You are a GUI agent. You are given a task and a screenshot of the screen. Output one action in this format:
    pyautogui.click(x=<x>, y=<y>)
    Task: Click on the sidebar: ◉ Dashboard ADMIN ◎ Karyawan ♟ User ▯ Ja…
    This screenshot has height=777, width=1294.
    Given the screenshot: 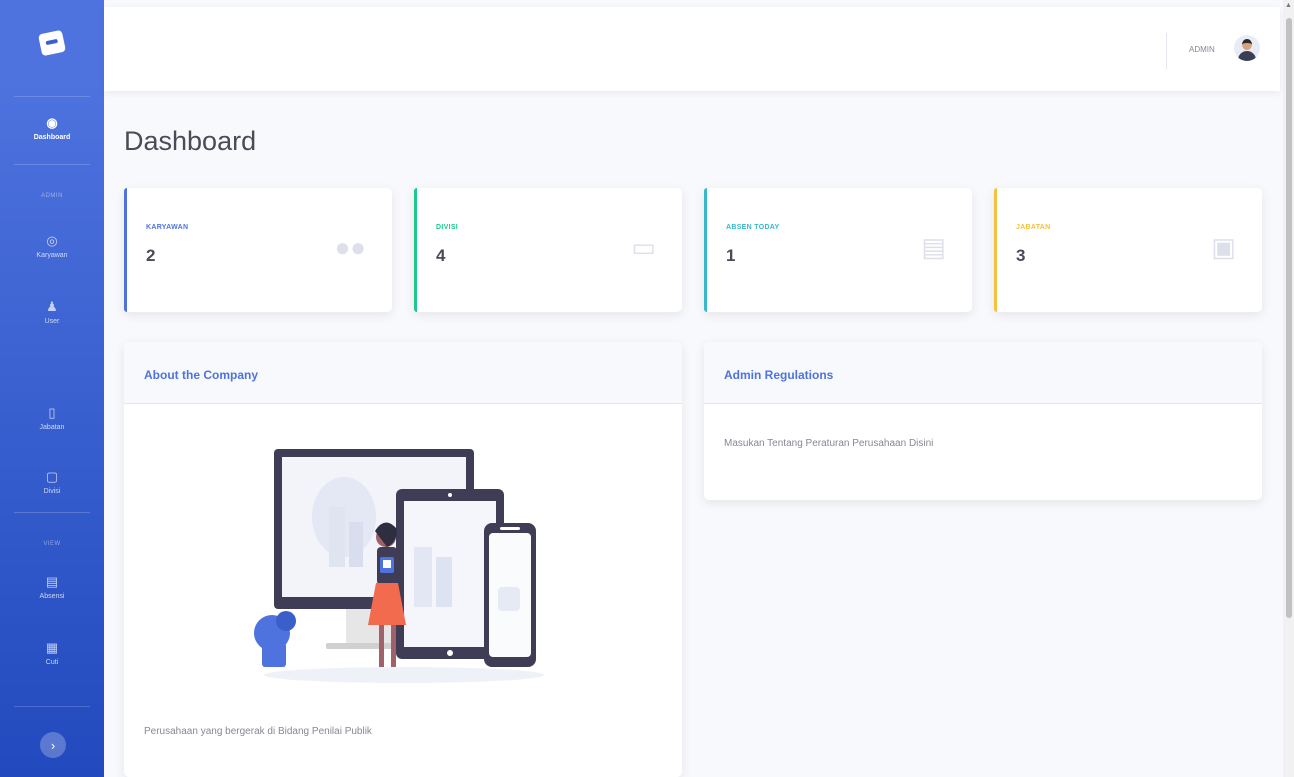 What is the action you would take?
    pyautogui.click(x=52, y=388)
    